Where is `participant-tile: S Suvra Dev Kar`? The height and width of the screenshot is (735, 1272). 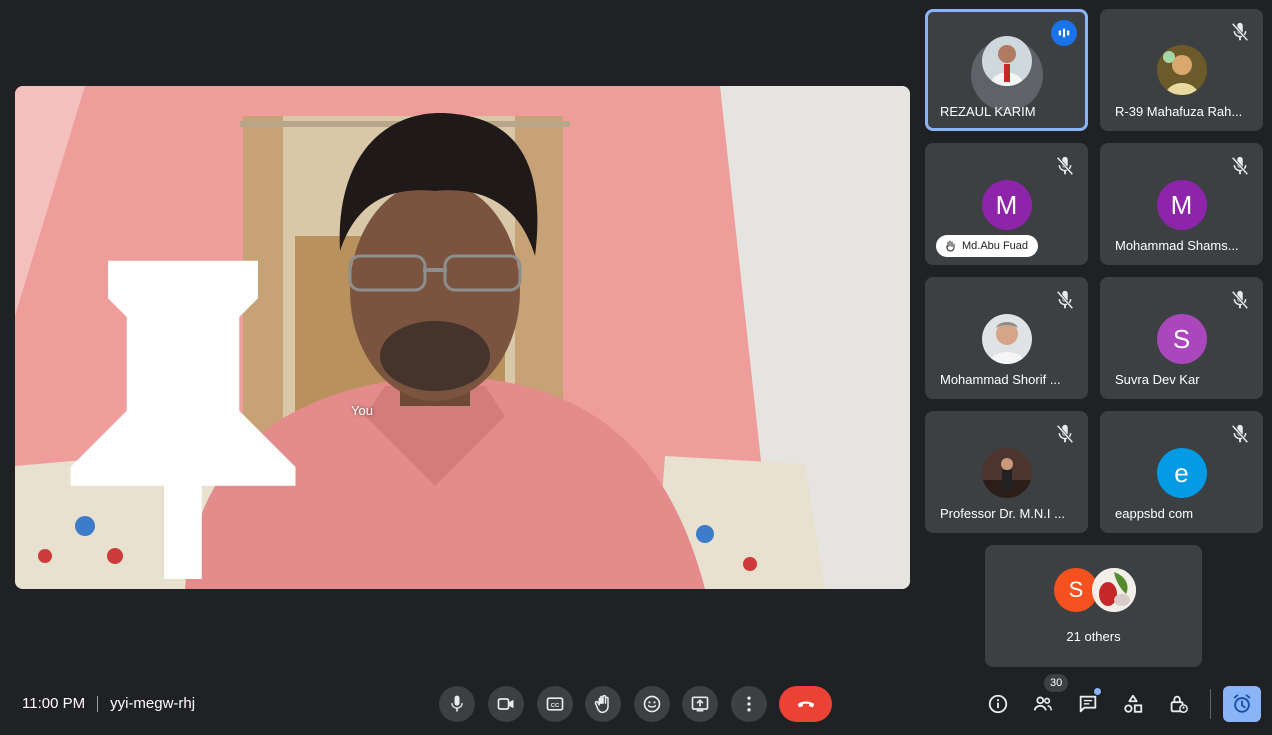 participant-tile: S Suvra Dev Kar is located at coordinates (1181, 338).